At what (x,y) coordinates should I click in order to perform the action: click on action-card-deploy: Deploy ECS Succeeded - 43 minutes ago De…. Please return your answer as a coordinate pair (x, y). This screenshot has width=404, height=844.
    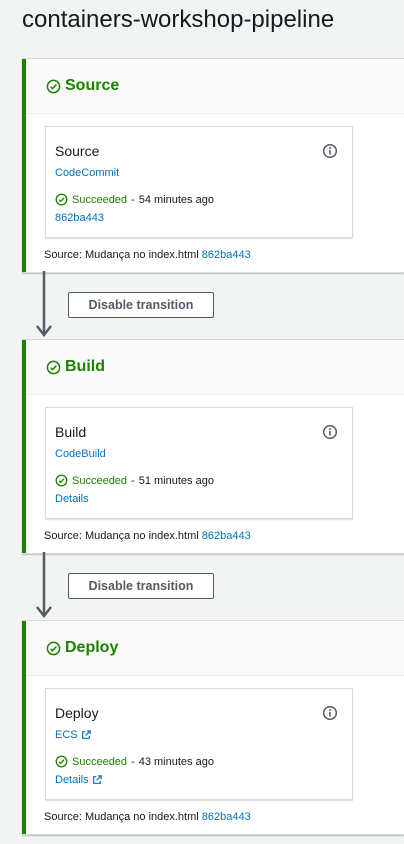
    Looking at the image, I should click on (199, 744).